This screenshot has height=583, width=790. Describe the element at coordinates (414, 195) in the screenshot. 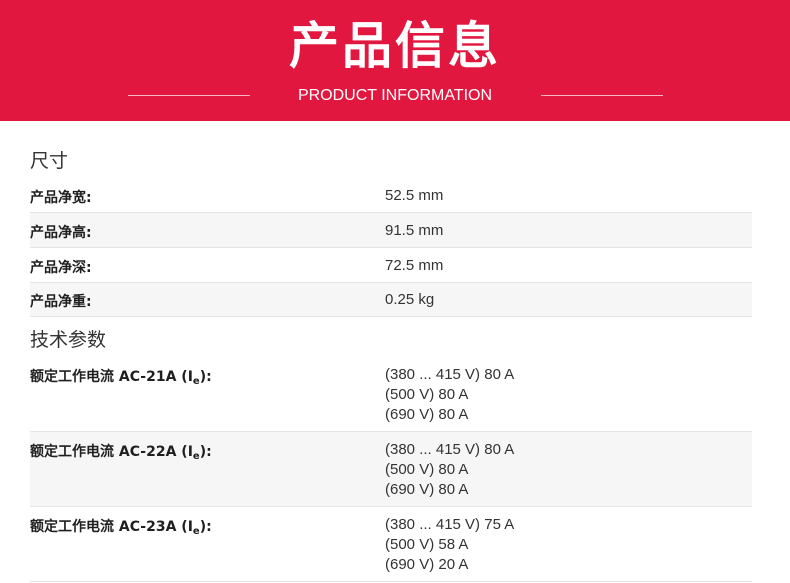

I see `spec-value: 52.5 mm` at that location.